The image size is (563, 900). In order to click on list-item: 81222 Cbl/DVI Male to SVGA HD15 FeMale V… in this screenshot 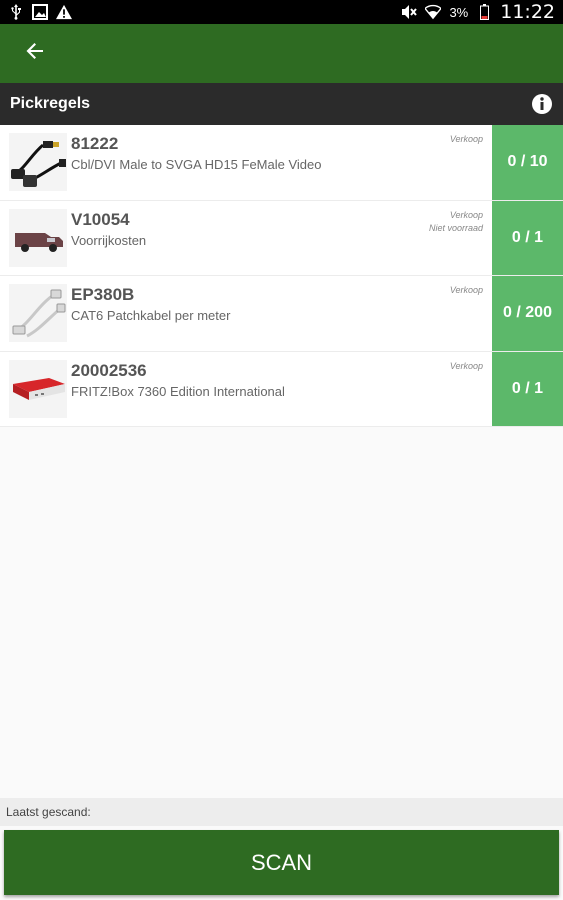, I will do `click(281, 163)`.